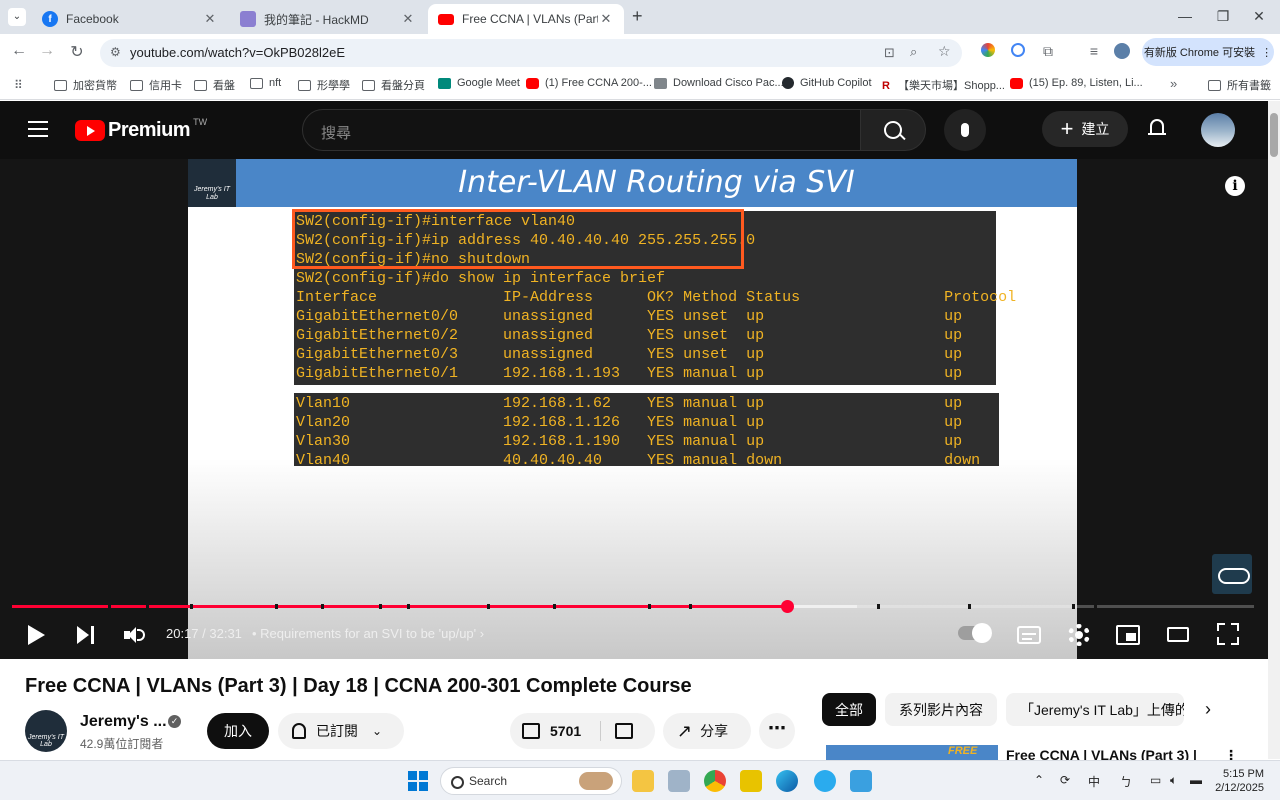 This screenshot has width=1280, height=800. What do you see at coordinates (141, 129) in the screenshot?
I see `youtube-premium-logo: Premium TW` at bounding box center [141, 129].